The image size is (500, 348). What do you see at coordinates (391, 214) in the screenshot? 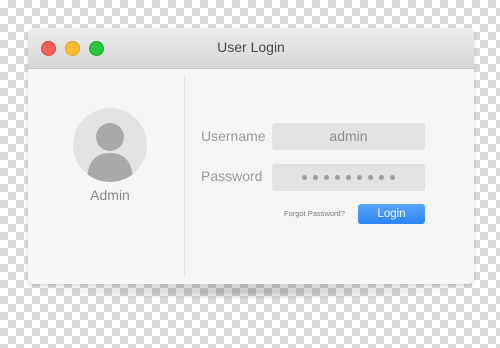
I see `login-button: Login` at bounding box center [391, 214].